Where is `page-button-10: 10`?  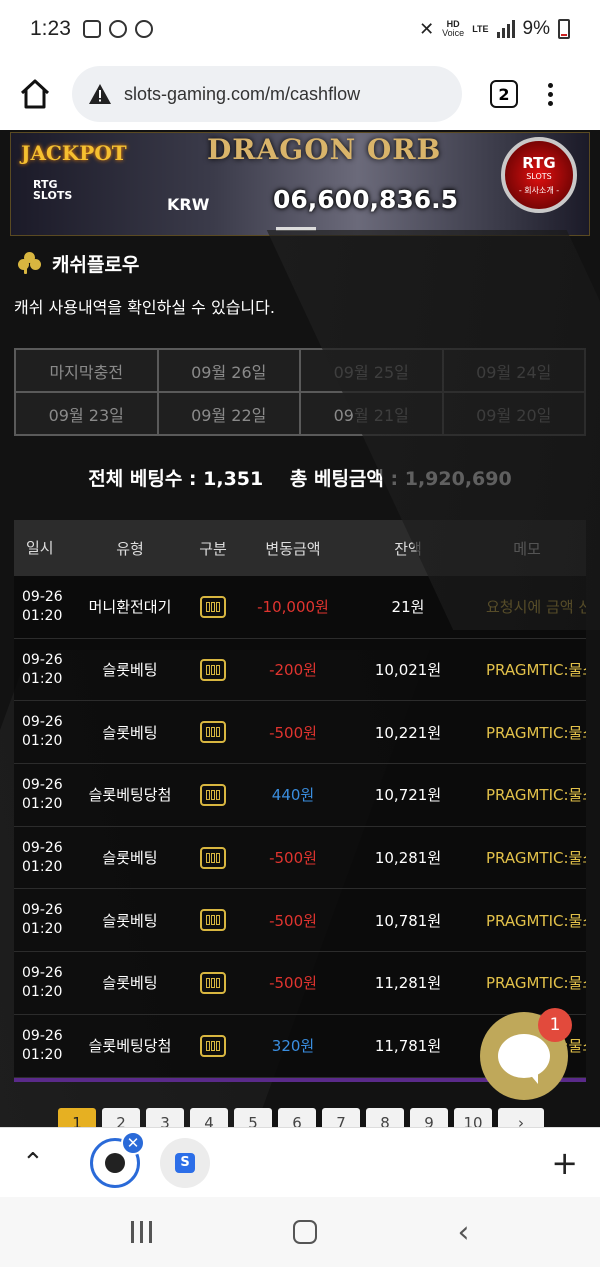 page-button-10: 10 is located at coordinates (473, 1117).